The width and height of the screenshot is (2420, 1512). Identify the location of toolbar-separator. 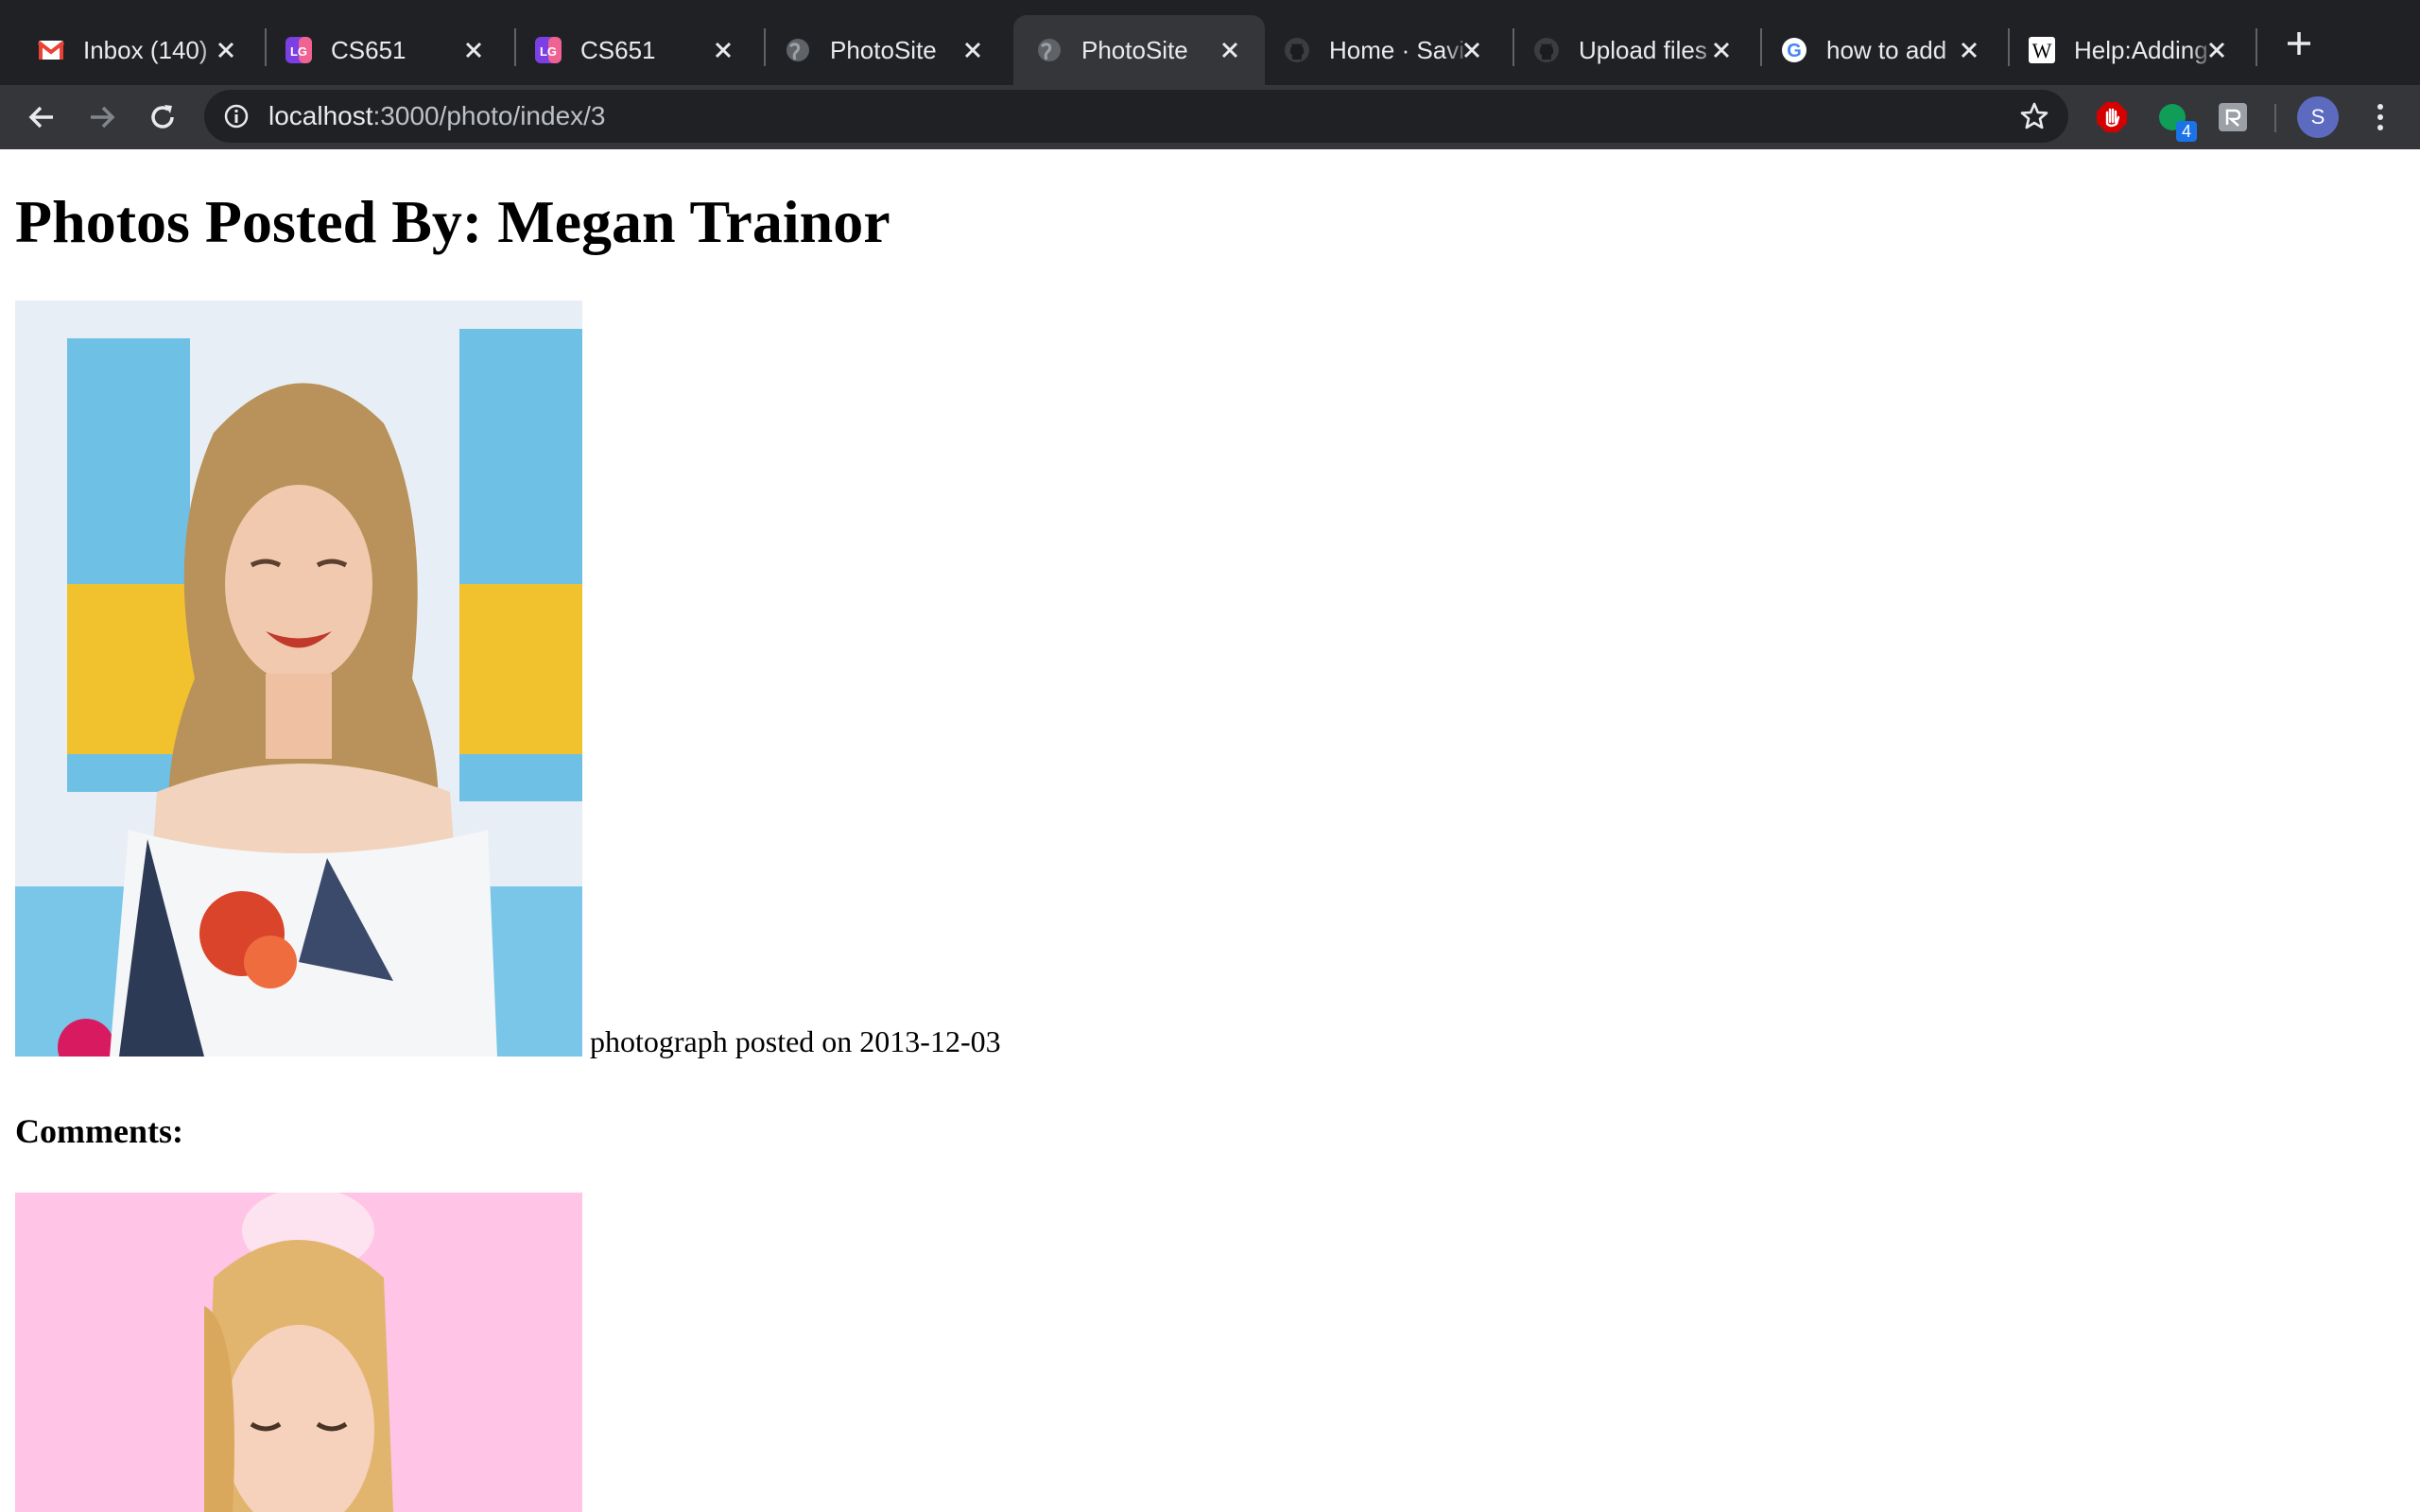
(2275, 118).